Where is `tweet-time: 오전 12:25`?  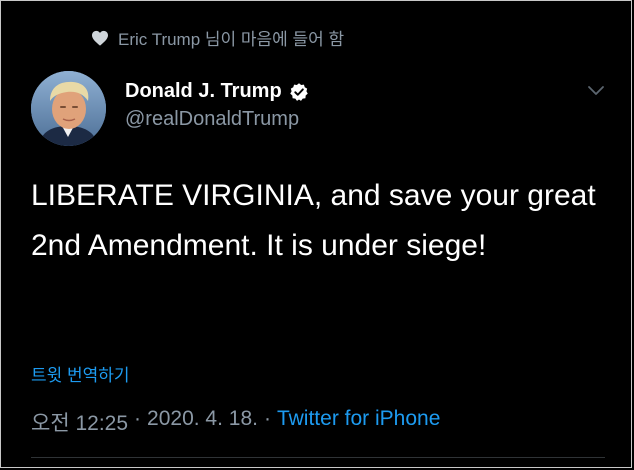 tweet-time: 오전 12:25 is located at coordinates (80, 423).